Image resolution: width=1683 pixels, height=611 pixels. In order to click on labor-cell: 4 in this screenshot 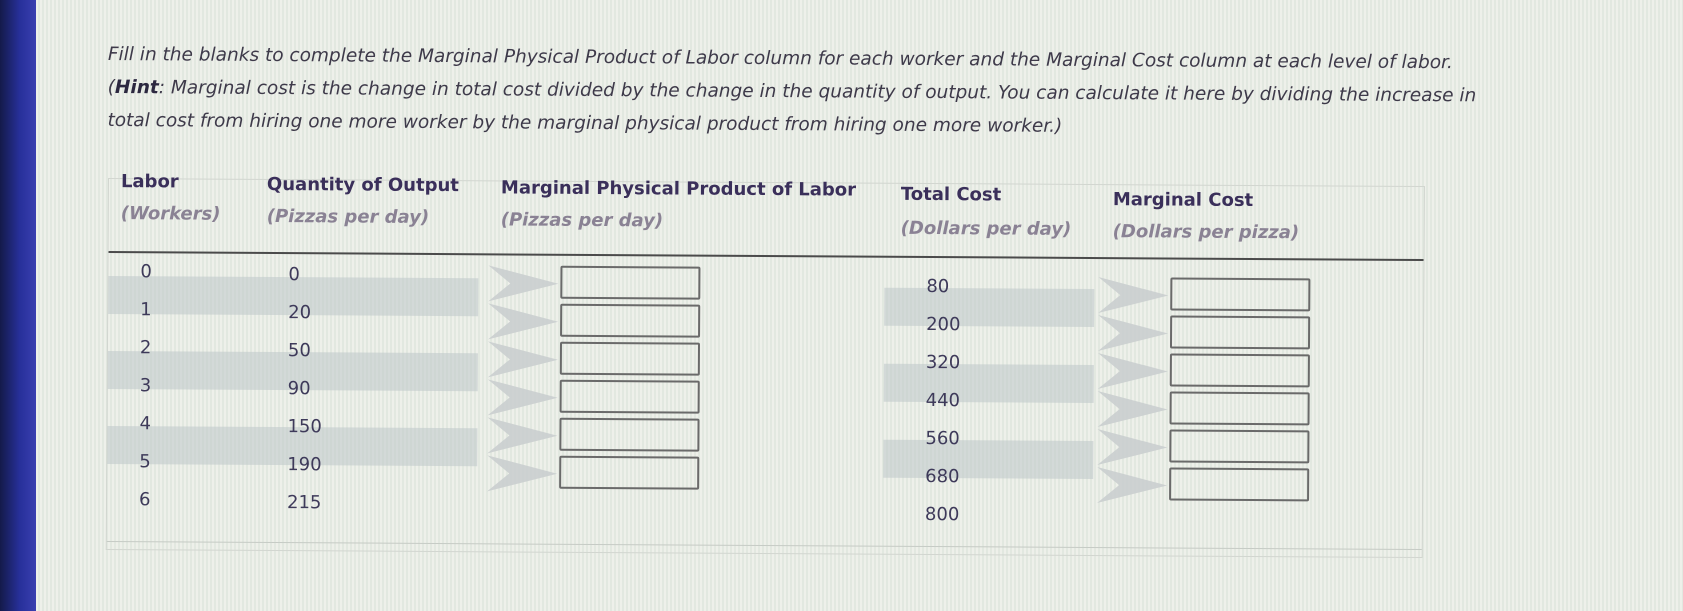, I will do `click(145, 424)`.